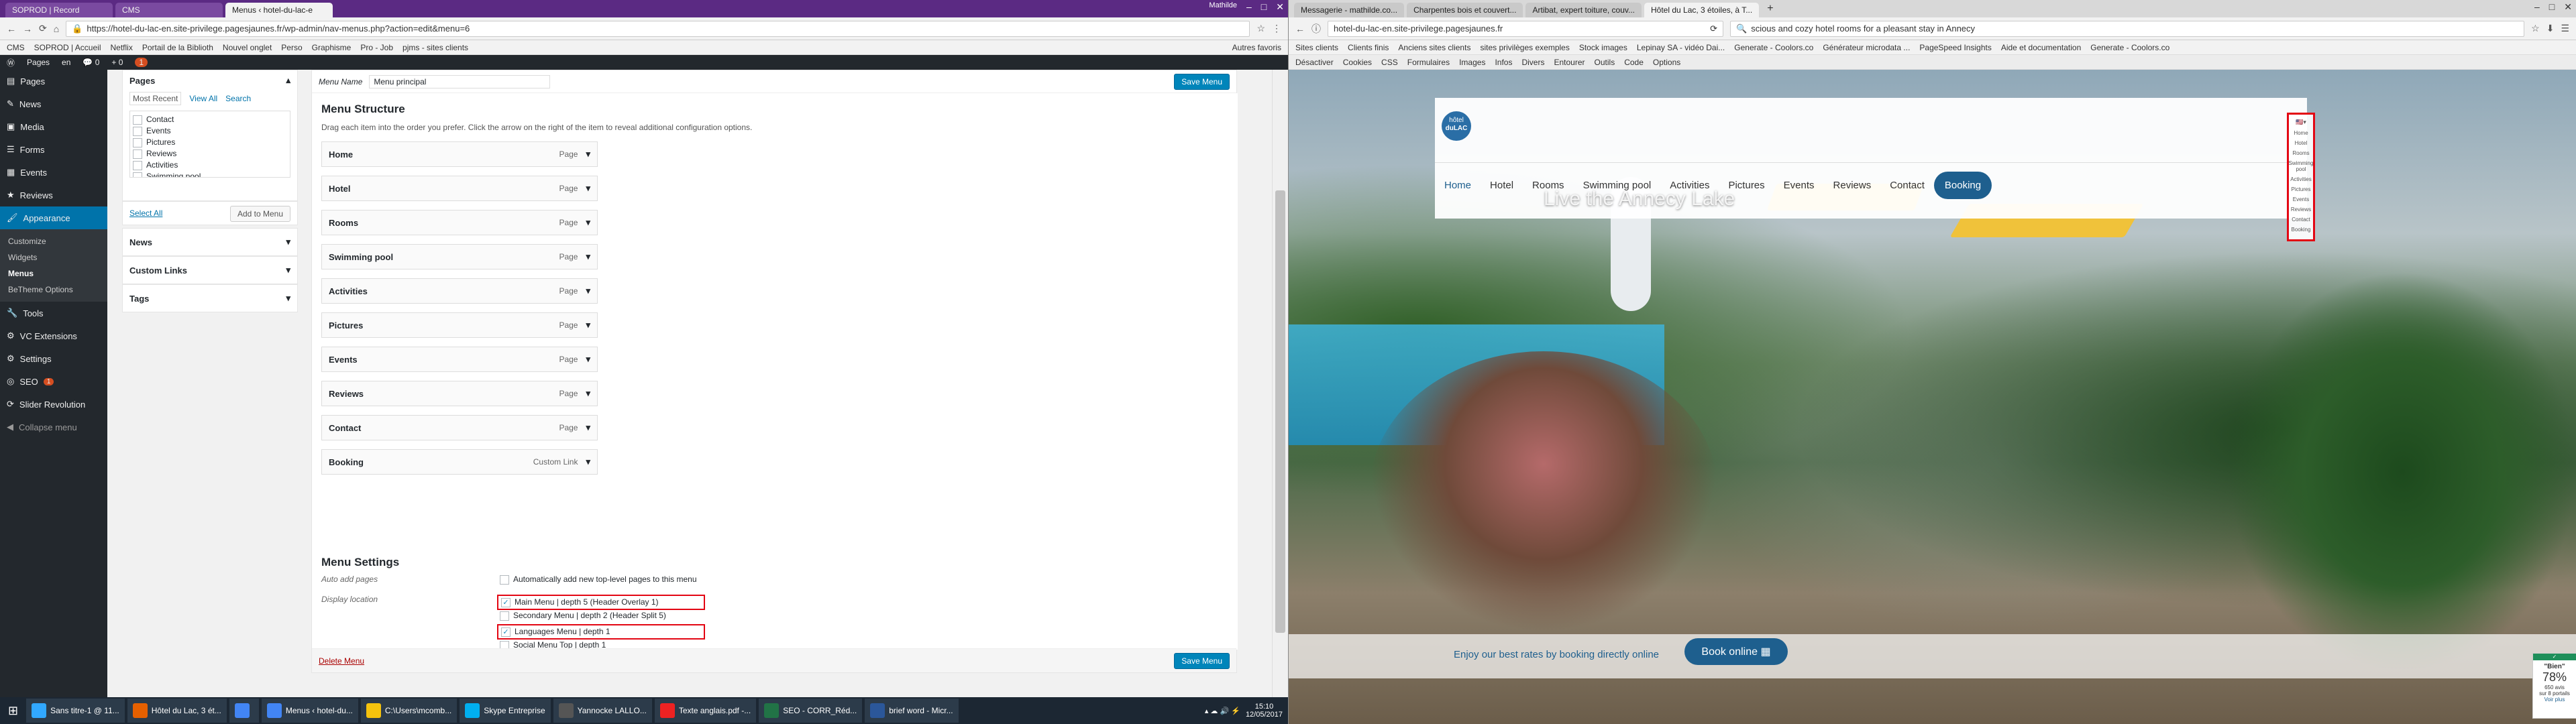 Image resolution: width=2576 pixels, height=724 pixels. I want to click on rating-more: Voir plus, so click(2554, 700).